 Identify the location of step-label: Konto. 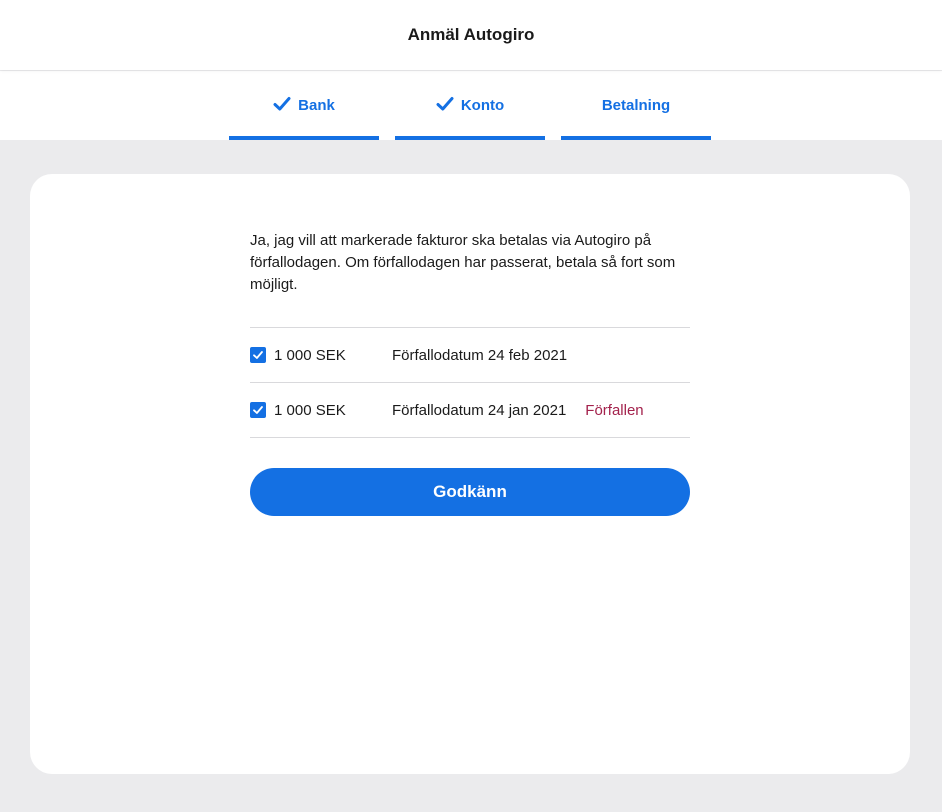
(482, 105).